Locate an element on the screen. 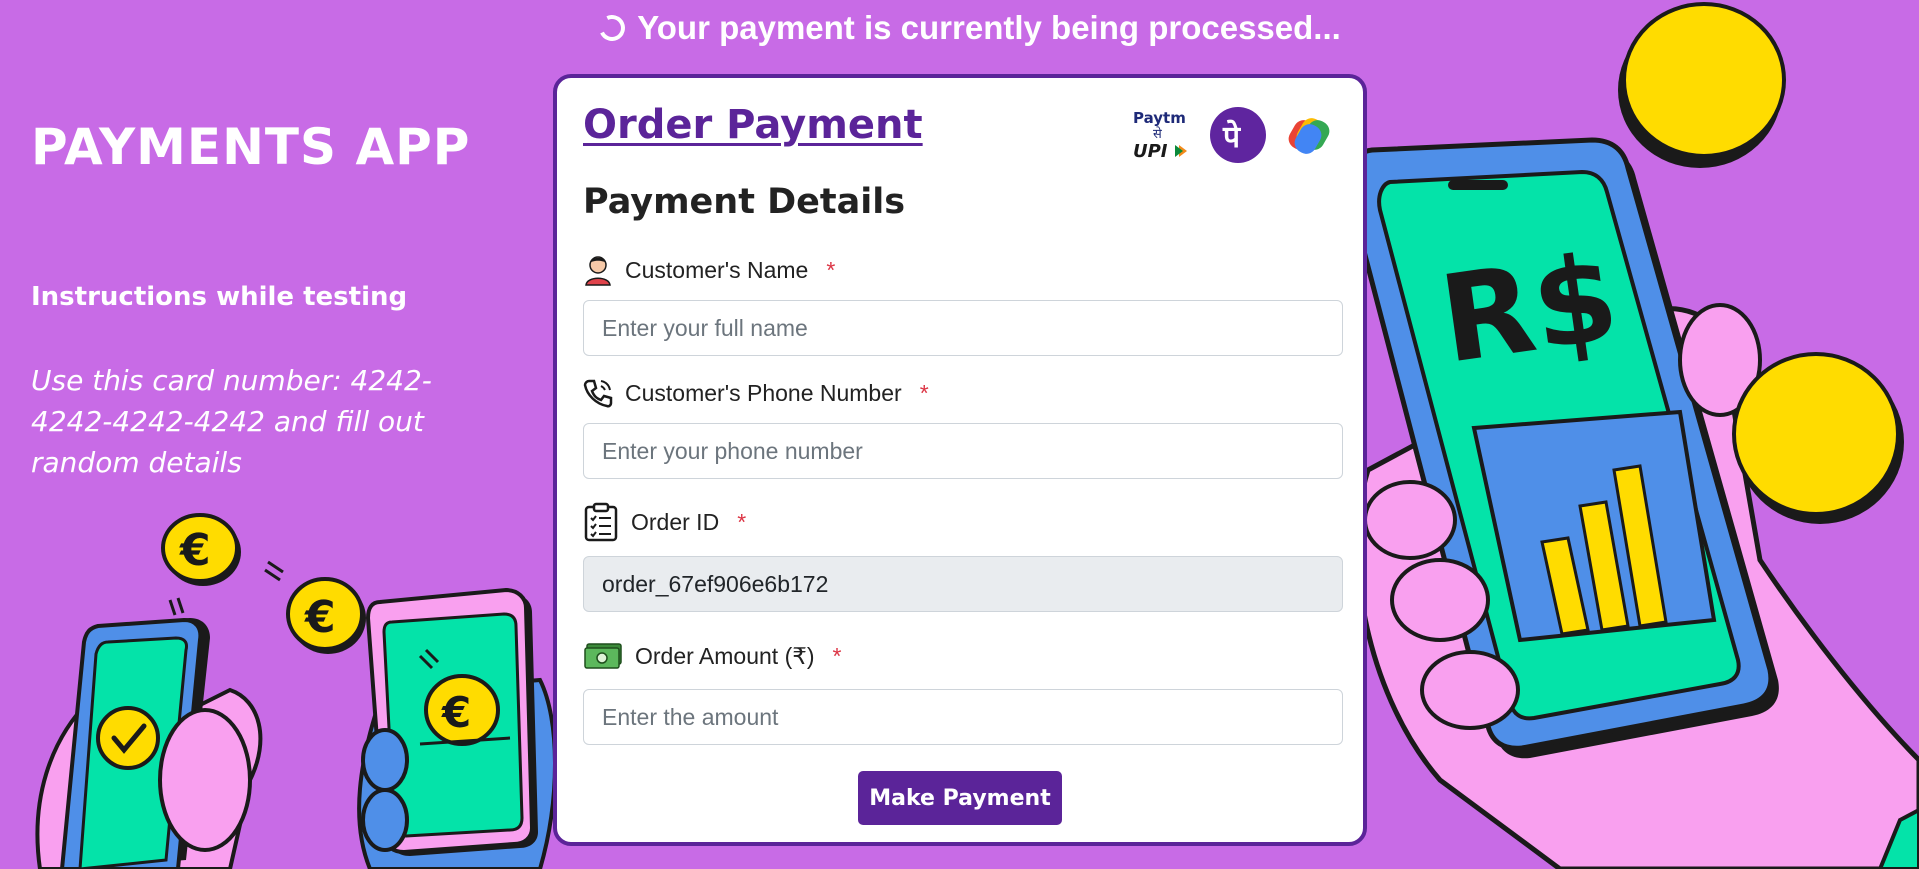 Image resolution: width=1919 pixels, height=869 pixels. person-icon is located at coordinates (598, 271).